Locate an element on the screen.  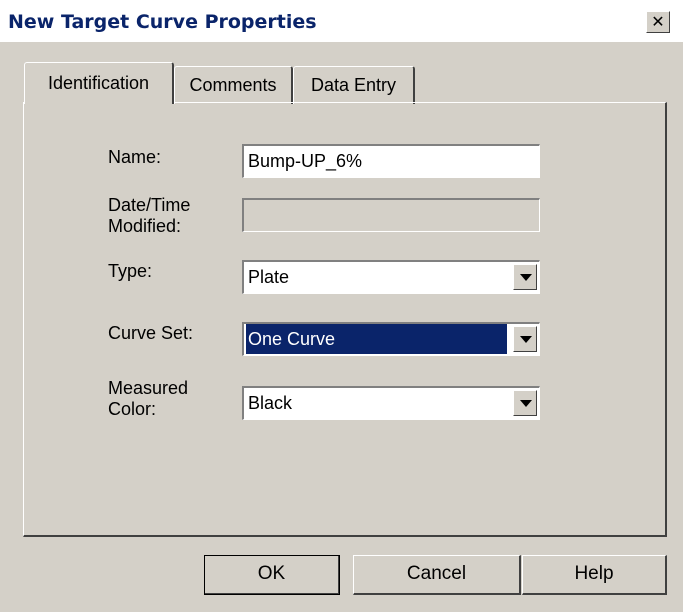
type-select: Plate is located at coordinates (391, 277).